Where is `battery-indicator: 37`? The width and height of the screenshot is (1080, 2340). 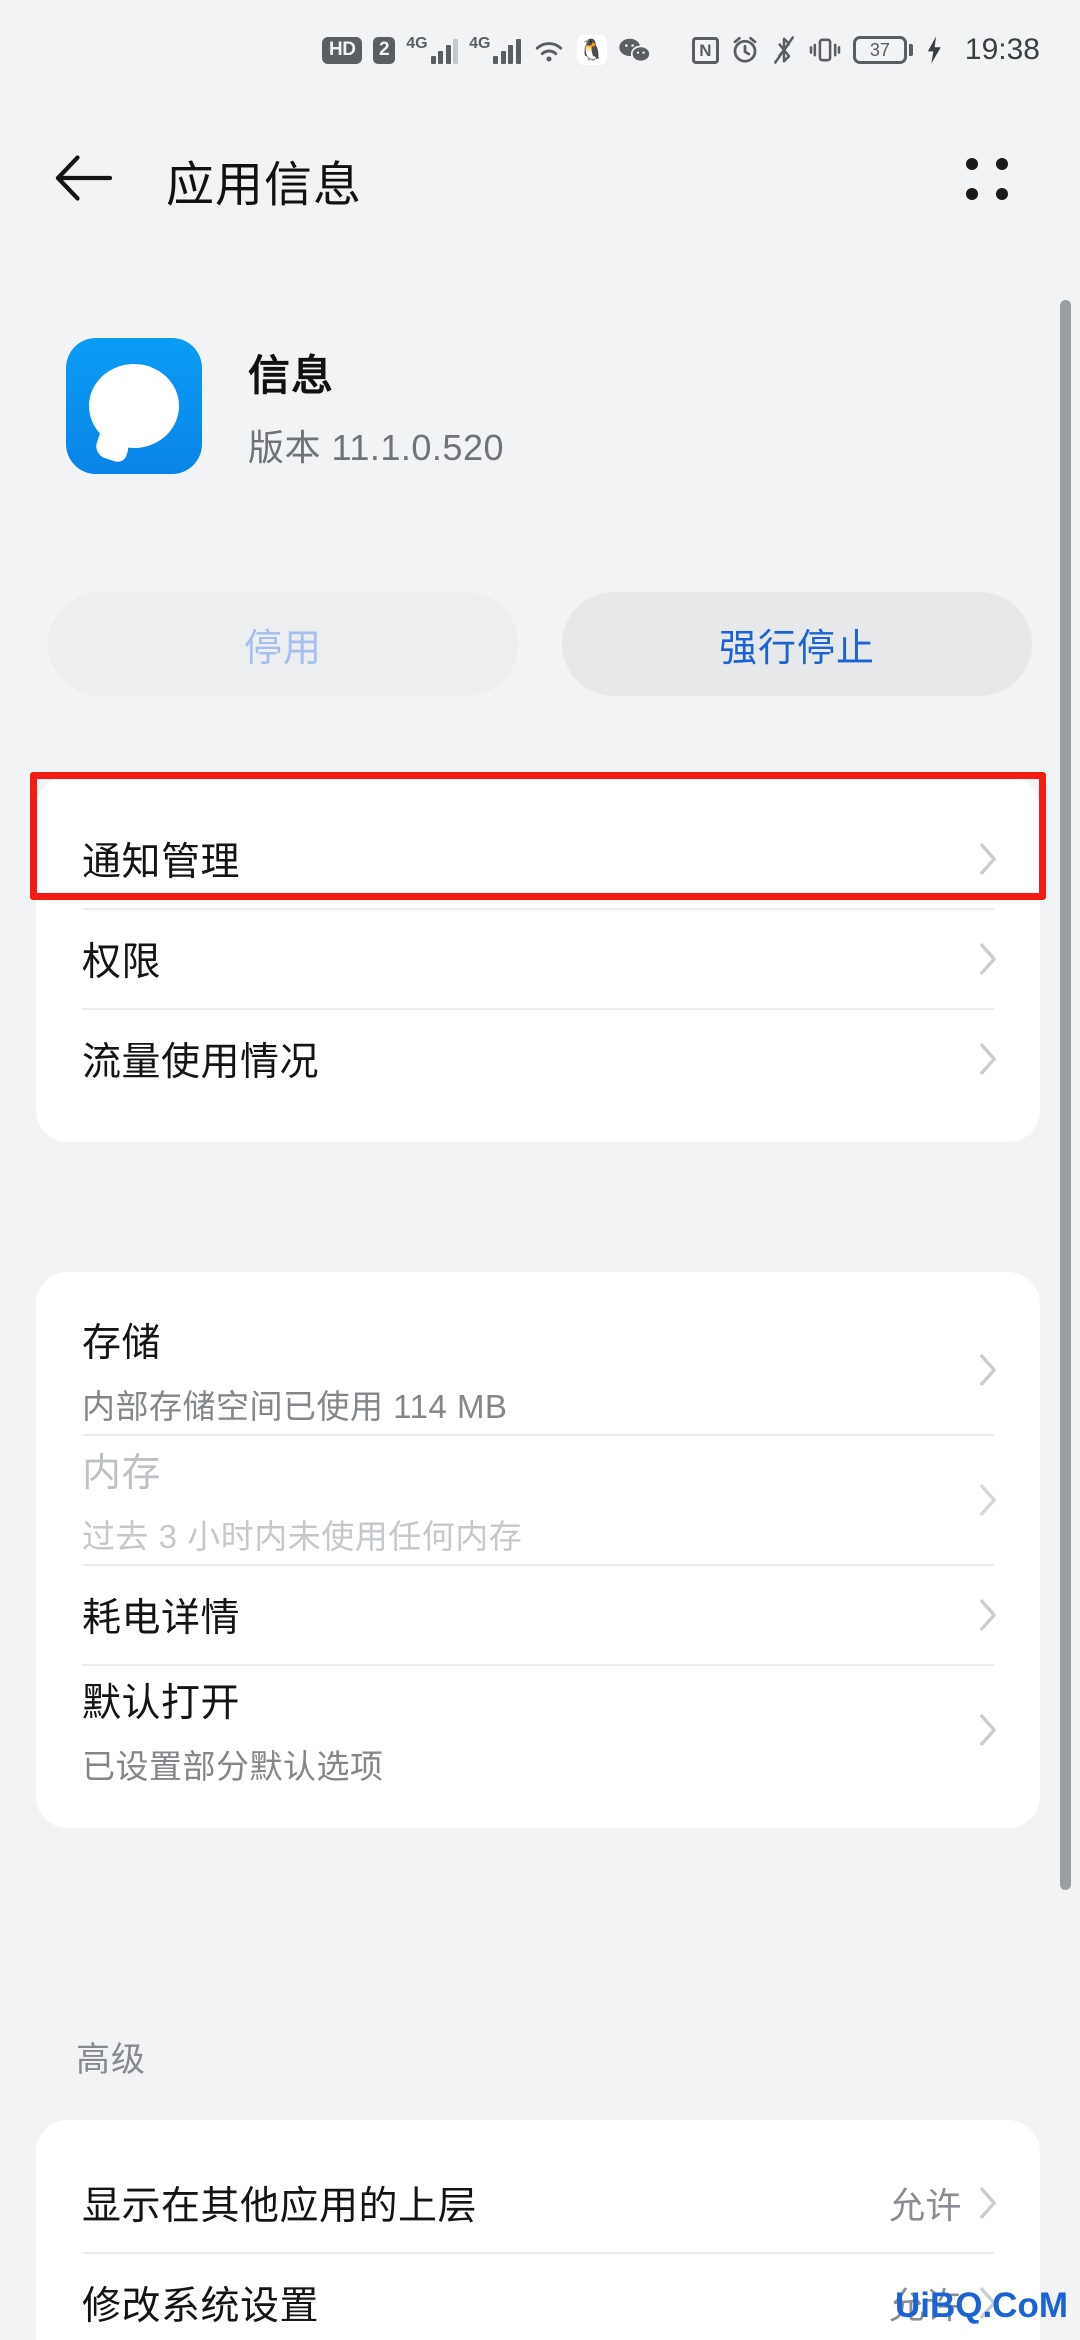
battery-indicator: 37 is located at coordinates (882, 50).